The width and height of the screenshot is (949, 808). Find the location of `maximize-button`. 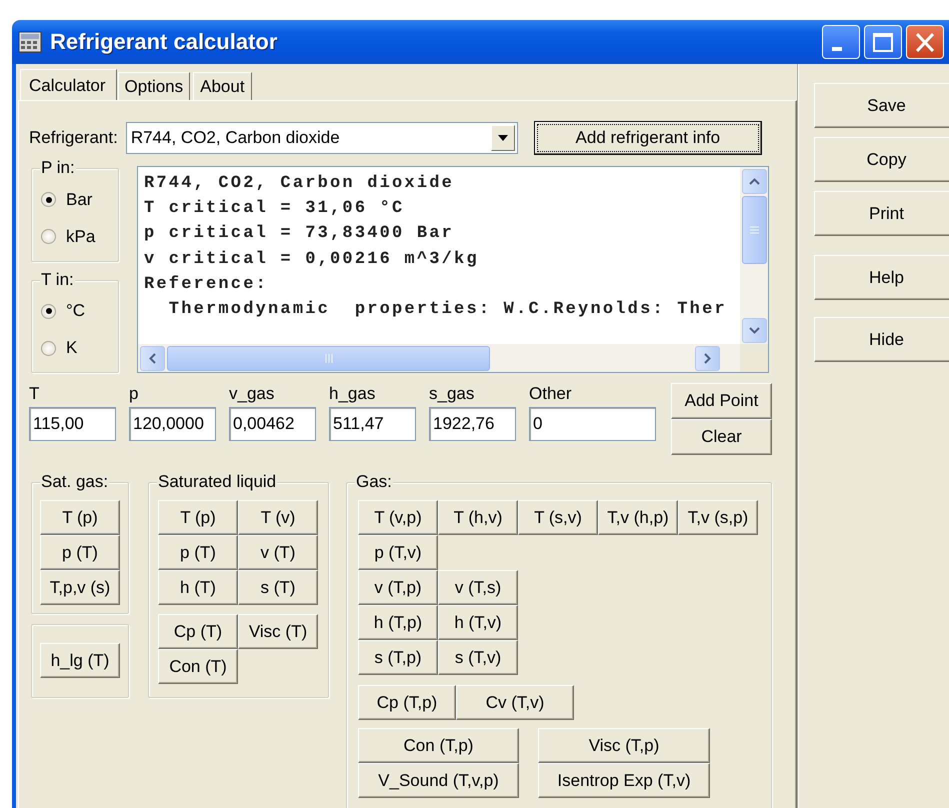

maximize-button is located at coordinates (883, 42).